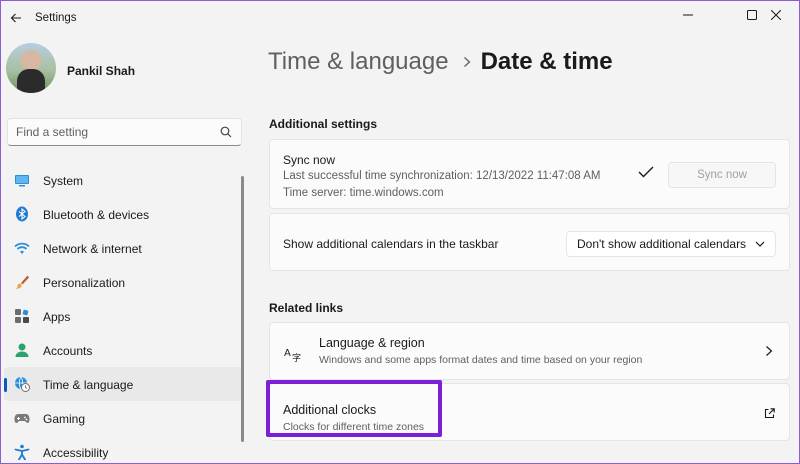 Image resolution: width=800 pixels, height=464 pixels. I want to click on section-title-related-links: Related links, so click(306, 308).